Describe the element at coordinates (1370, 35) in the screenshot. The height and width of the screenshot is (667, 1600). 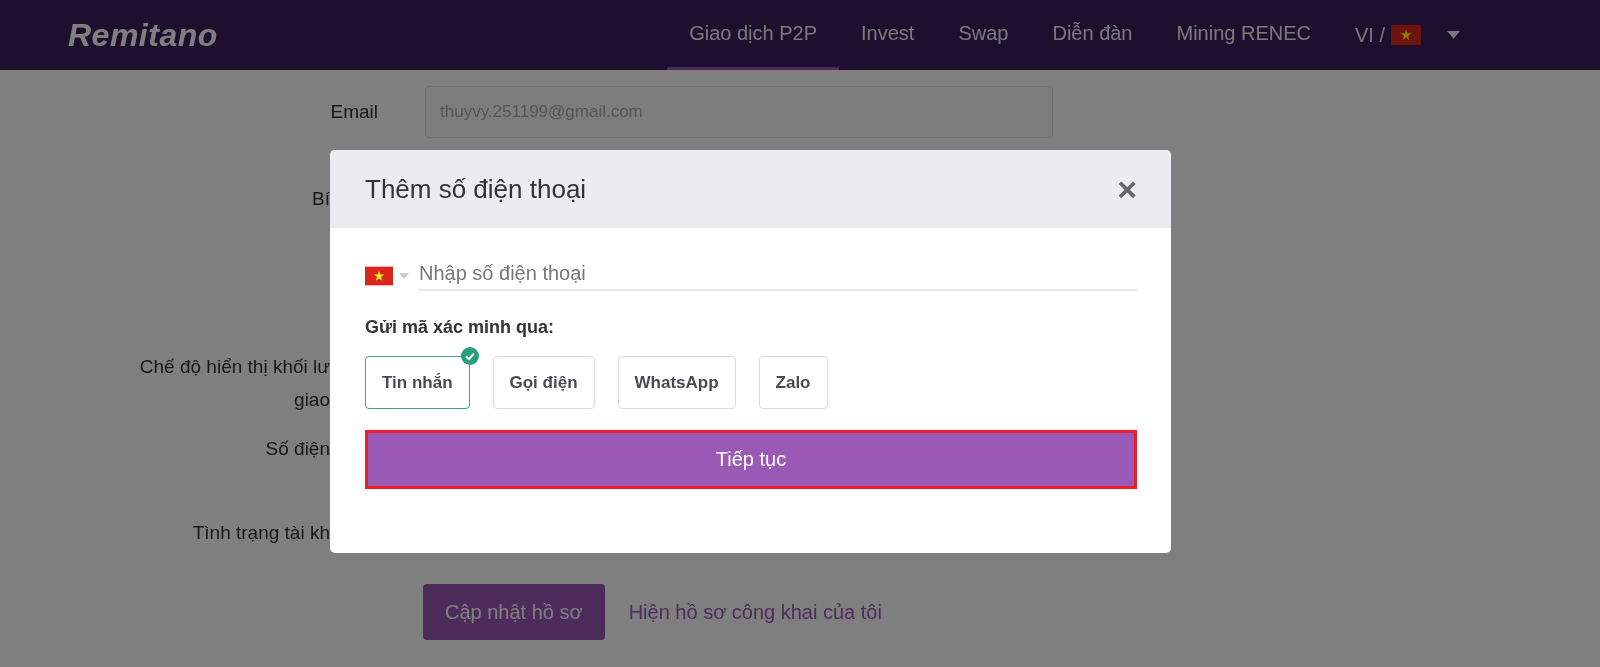
I see `language-label: VI /` at that location.